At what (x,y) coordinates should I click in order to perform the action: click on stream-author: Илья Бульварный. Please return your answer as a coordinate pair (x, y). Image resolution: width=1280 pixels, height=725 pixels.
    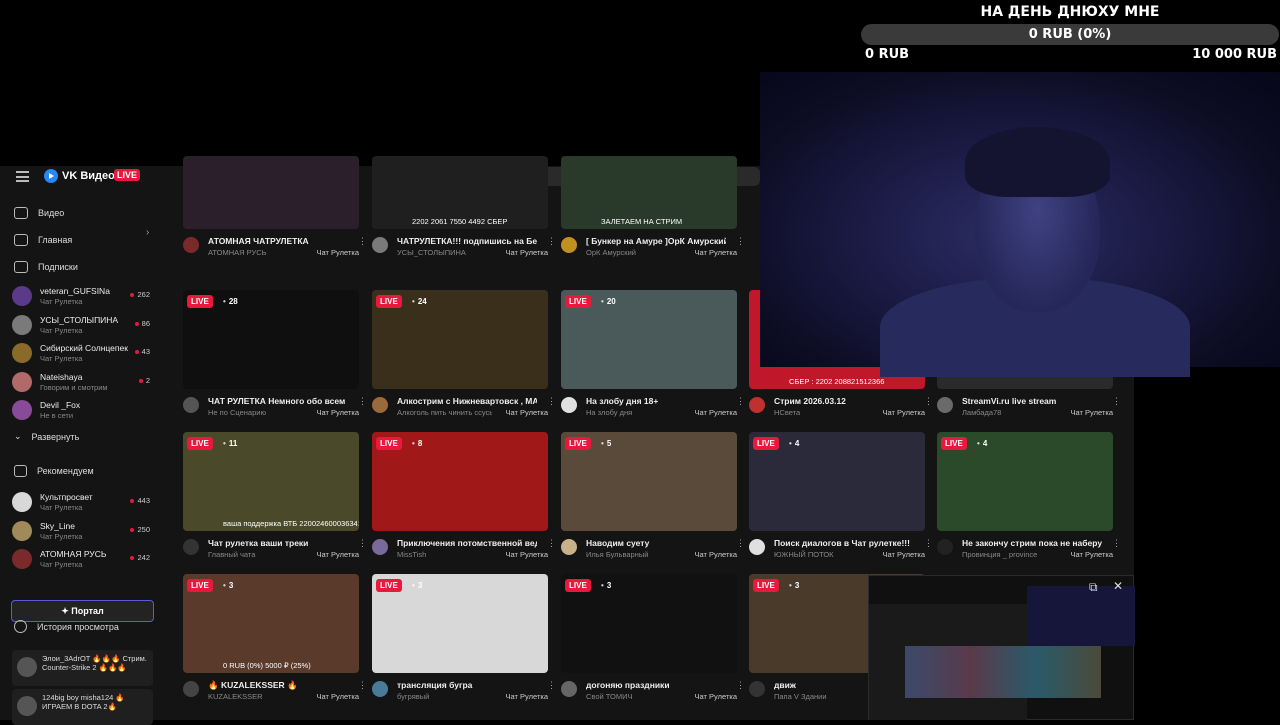
    Looking at the image, I should click on (633, 554).